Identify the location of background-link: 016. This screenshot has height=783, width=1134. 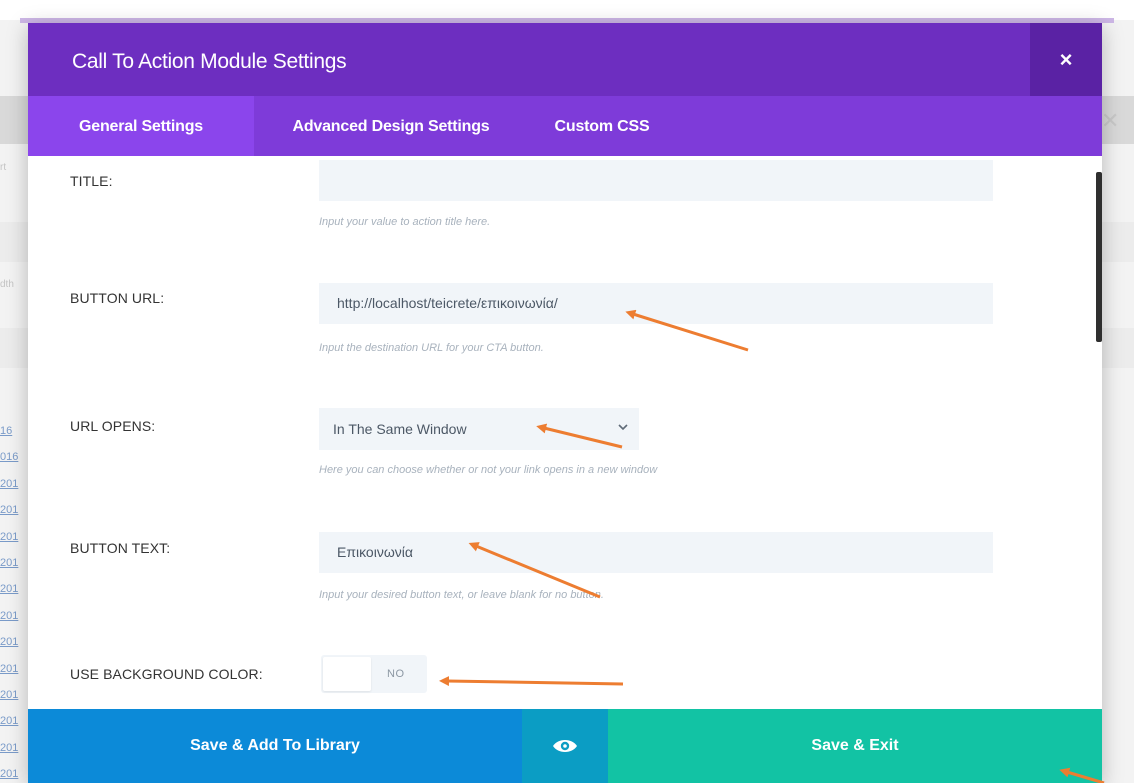
(15, 457).